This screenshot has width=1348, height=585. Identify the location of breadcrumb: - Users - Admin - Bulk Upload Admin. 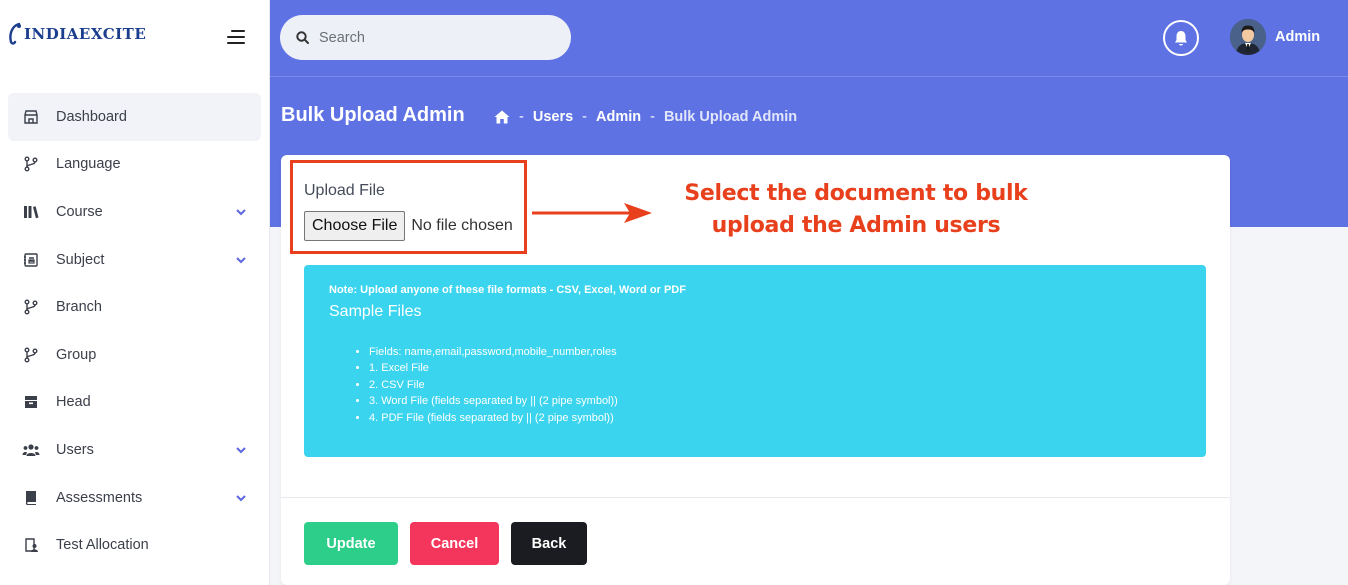
(645, 117).